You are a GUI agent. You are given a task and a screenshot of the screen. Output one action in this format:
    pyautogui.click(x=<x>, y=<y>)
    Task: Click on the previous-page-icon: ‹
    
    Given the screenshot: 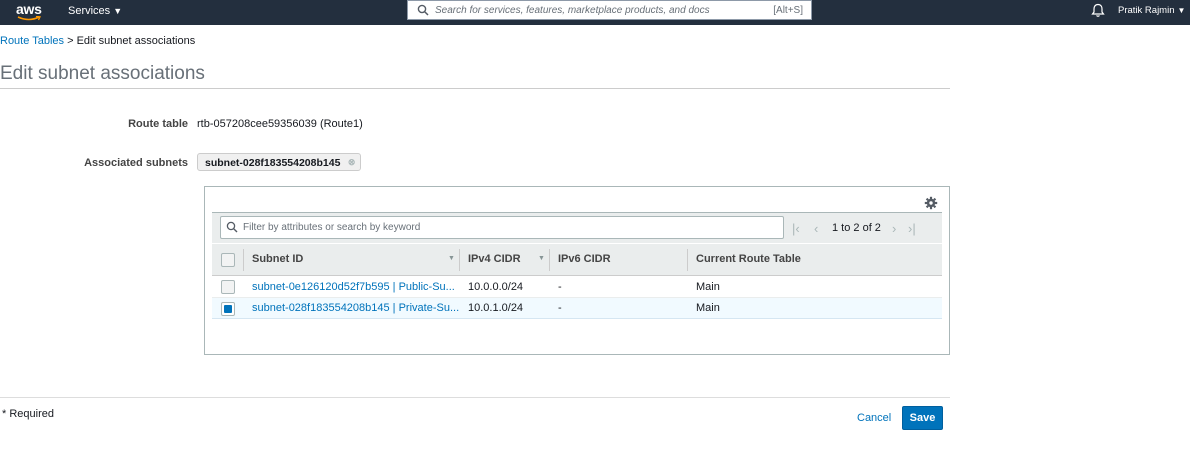 What is the action you would take?
    pyautogui.click(x=816, y=228)
    